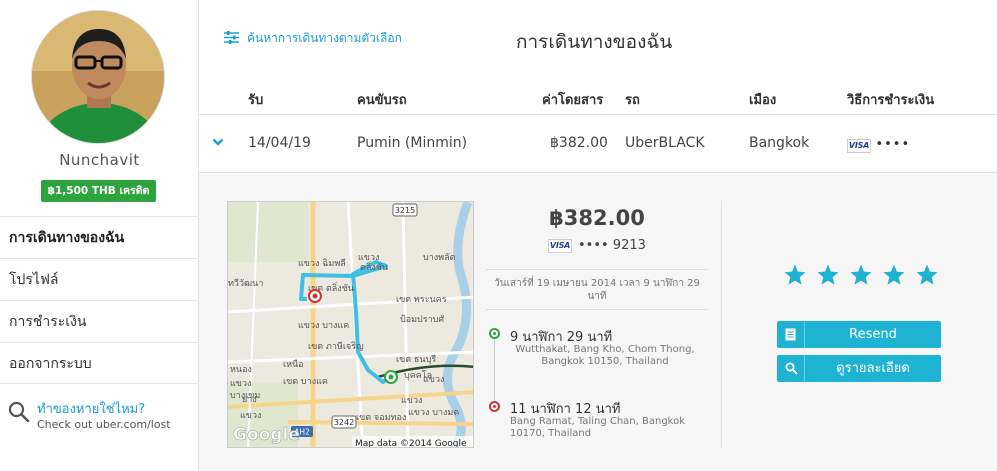  What do you see at coordinates (266, 435) in the screenshot?
I see `google-logo: Google` at bounding box center [266, 435].